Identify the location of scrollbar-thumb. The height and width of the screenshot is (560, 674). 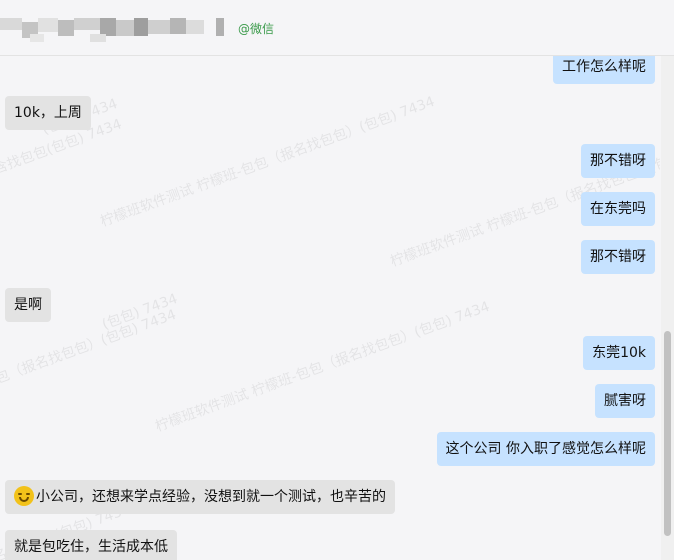
(667, 433).